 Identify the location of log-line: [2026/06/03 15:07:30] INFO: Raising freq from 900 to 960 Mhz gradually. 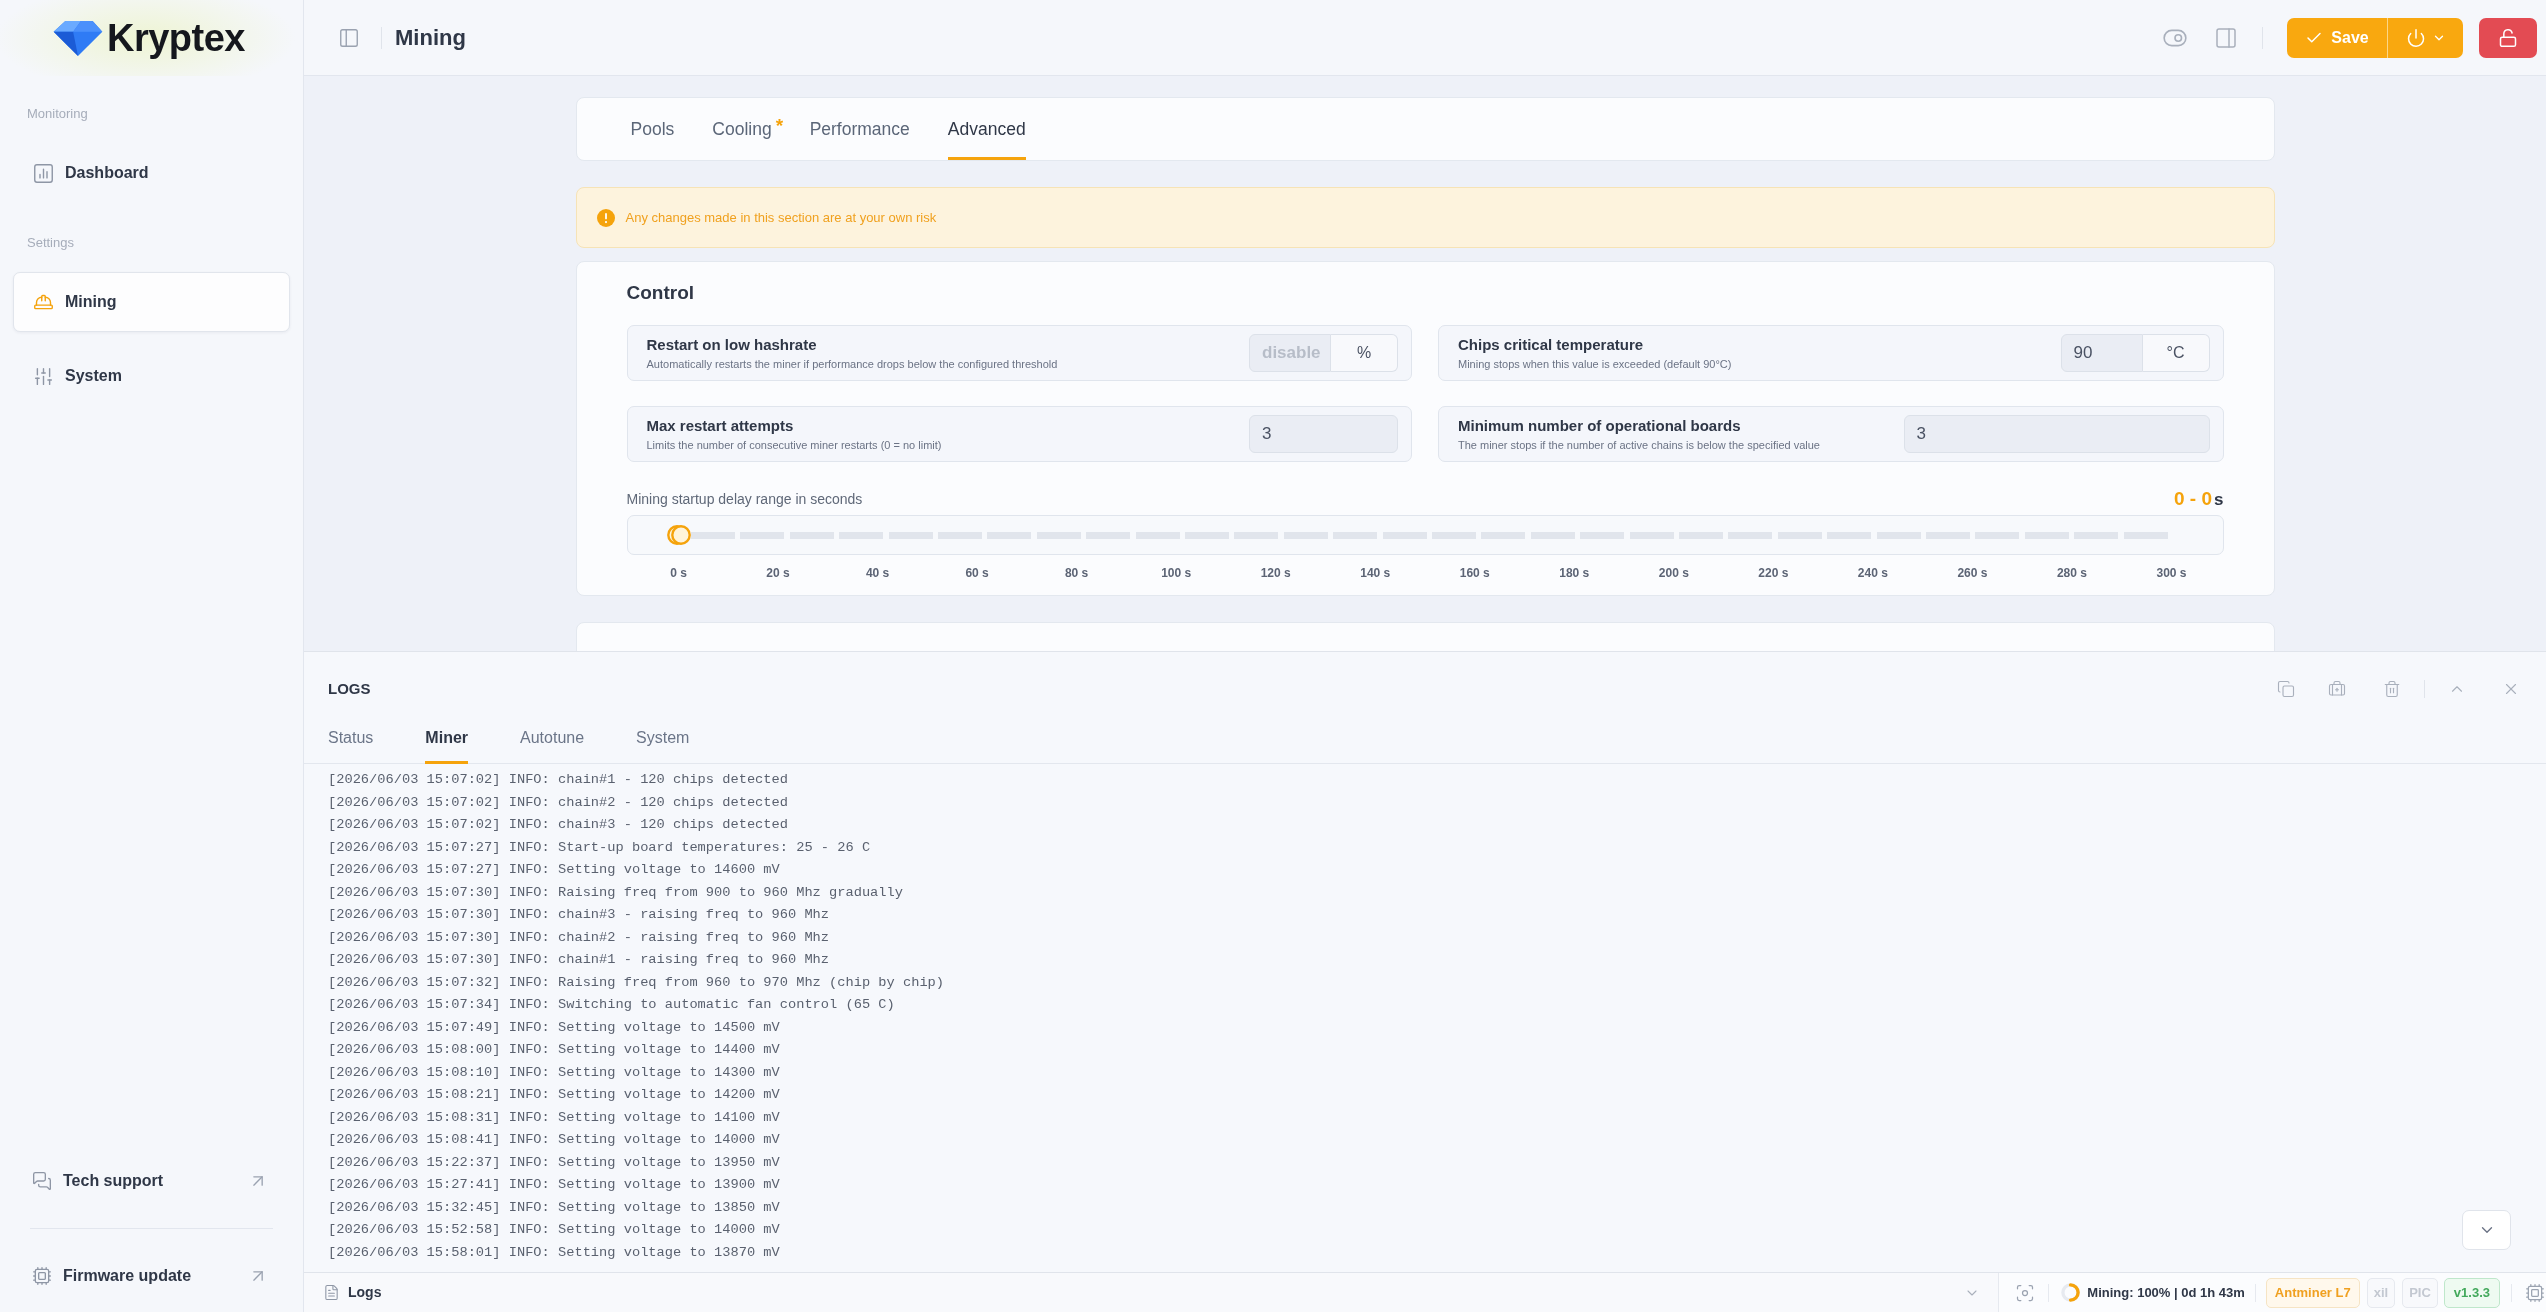
(615, 892).